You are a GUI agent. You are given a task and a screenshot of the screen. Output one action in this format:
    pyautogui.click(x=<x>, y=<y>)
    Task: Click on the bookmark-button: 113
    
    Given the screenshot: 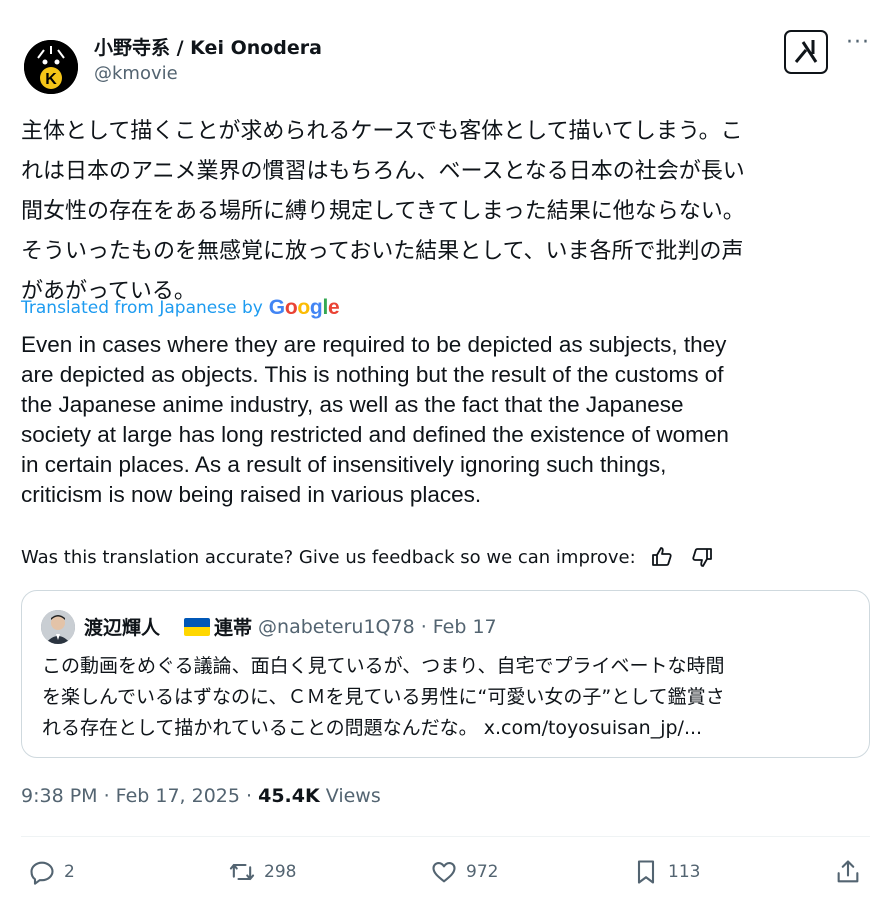 What is the action you would take?
    pyautogui.click(x=666, y=872)
    